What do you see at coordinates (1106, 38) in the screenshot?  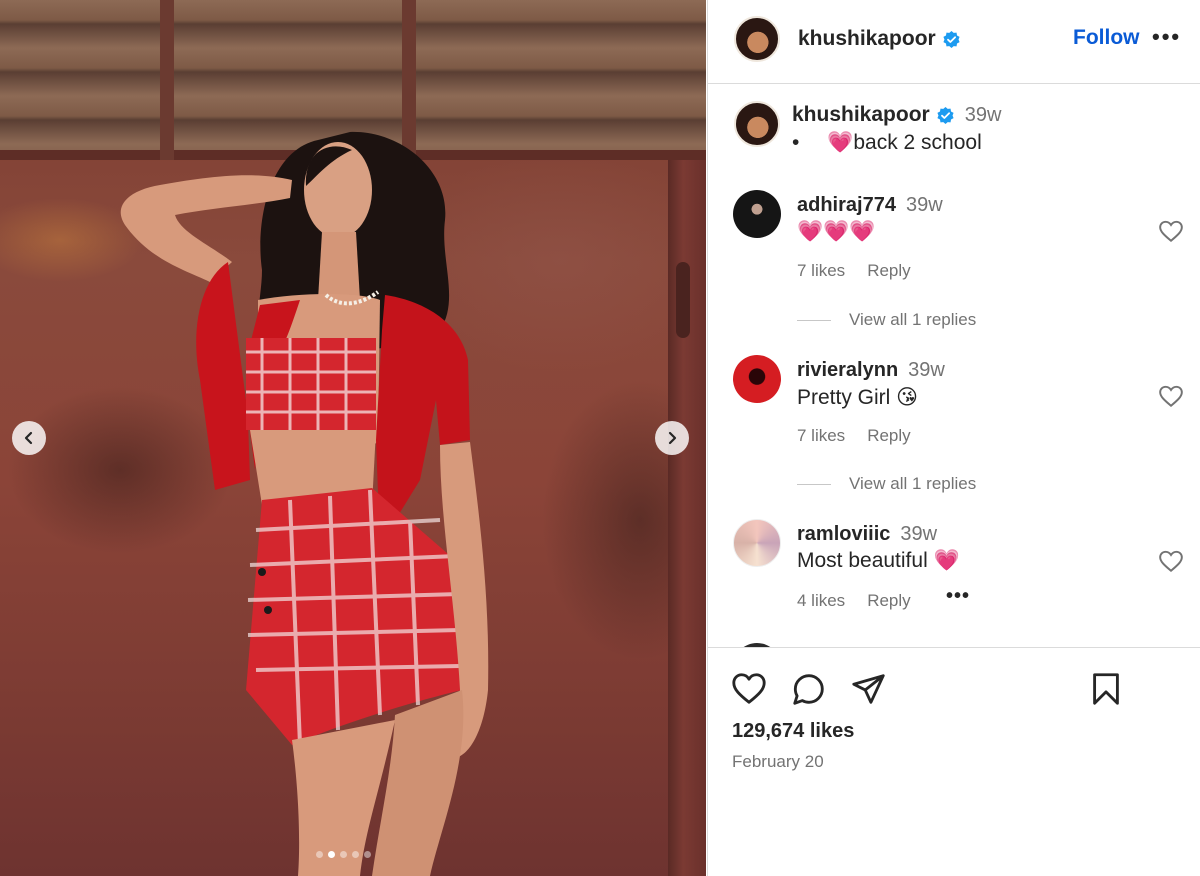 I see `follow-button: Follow` at bounding box center [1106, 38].